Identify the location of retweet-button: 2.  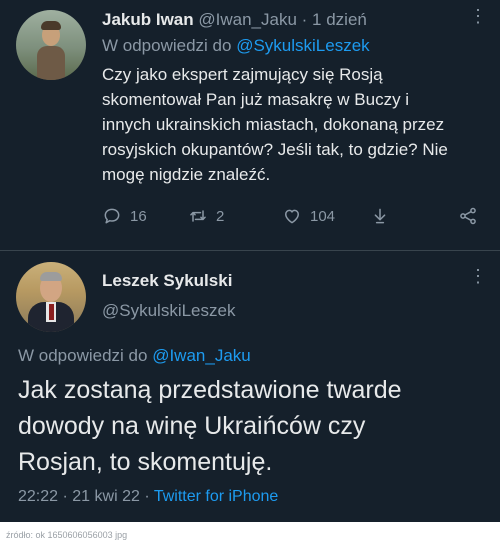
(206, 216).